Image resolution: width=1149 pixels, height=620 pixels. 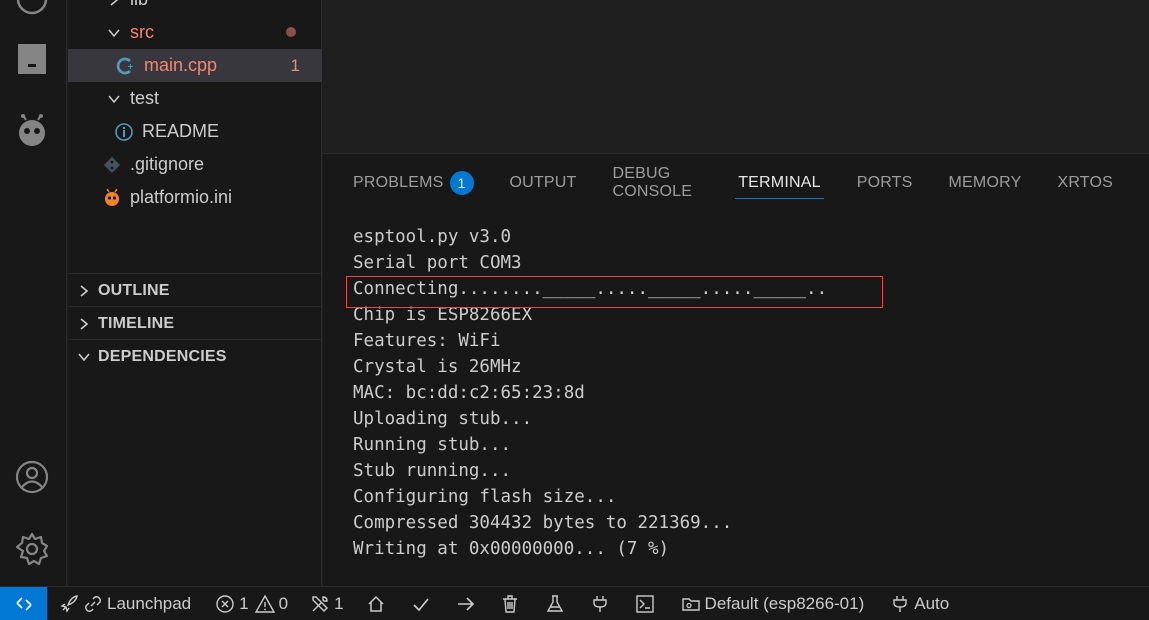 What do you see at coordinates (32, 549) in the screenshot?
I see `settings-gear-icon` at bounding box center [32, 549].